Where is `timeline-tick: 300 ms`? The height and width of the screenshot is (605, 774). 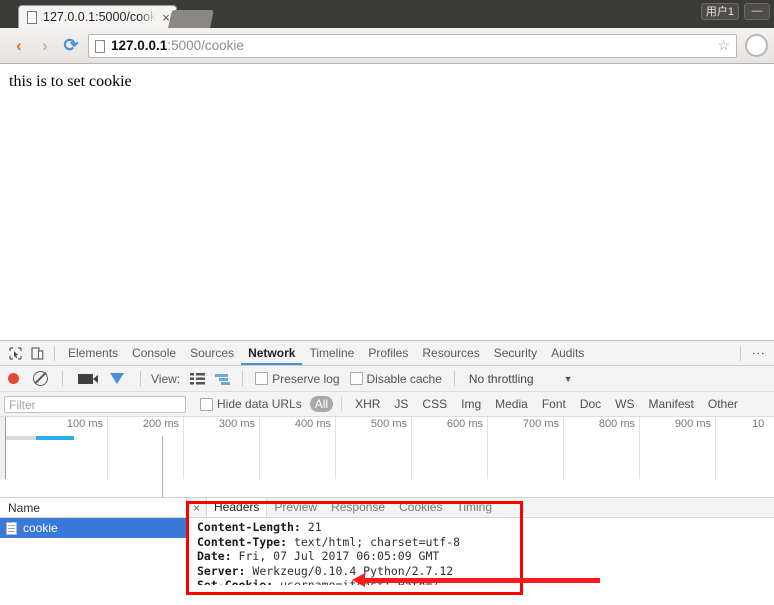
timeline-tick: 300 ms is located at coordinates (222, 448).